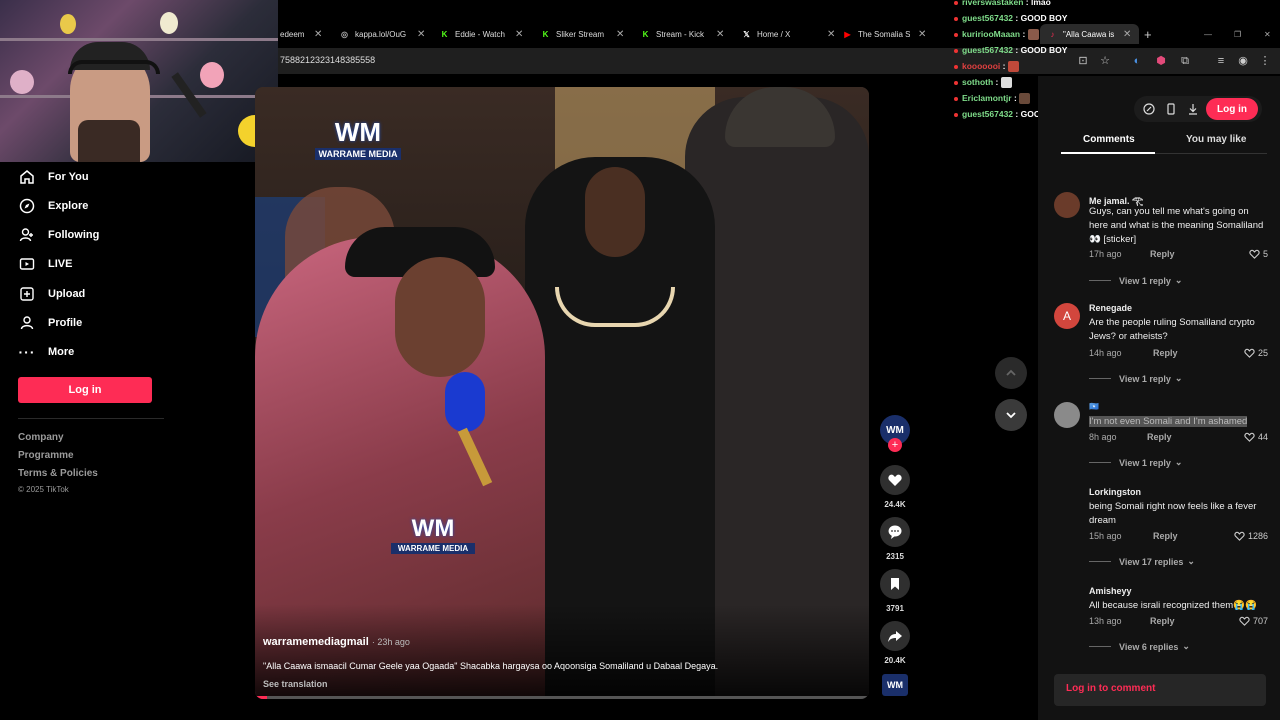 Image resolution: width=1280 pixels, height=720 pixels. Describe the element at coordinates (327, 60) in the screenshot. I see `url-text: 7588212323148385558` at that location.